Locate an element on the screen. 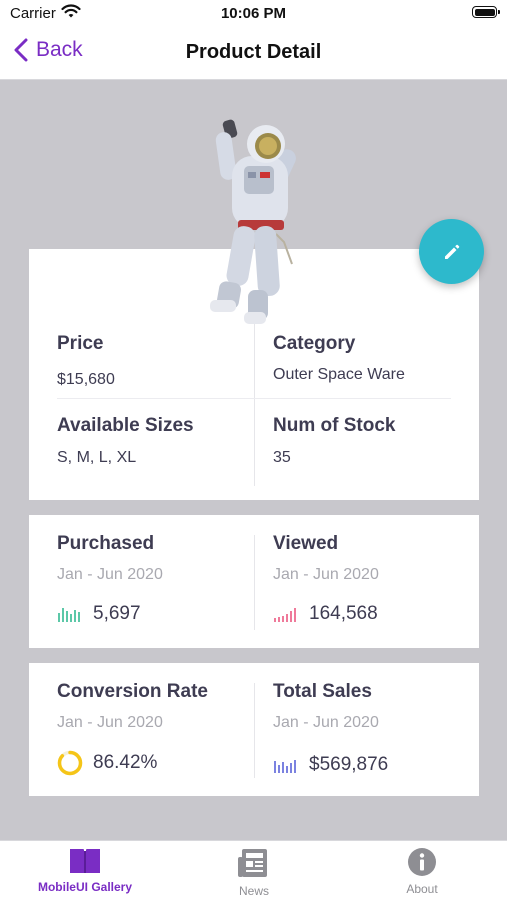 The height and width of the screenshot is (900, 507). viewed-period: Jan - Jun 2020 is located at coordinates (326, 574).